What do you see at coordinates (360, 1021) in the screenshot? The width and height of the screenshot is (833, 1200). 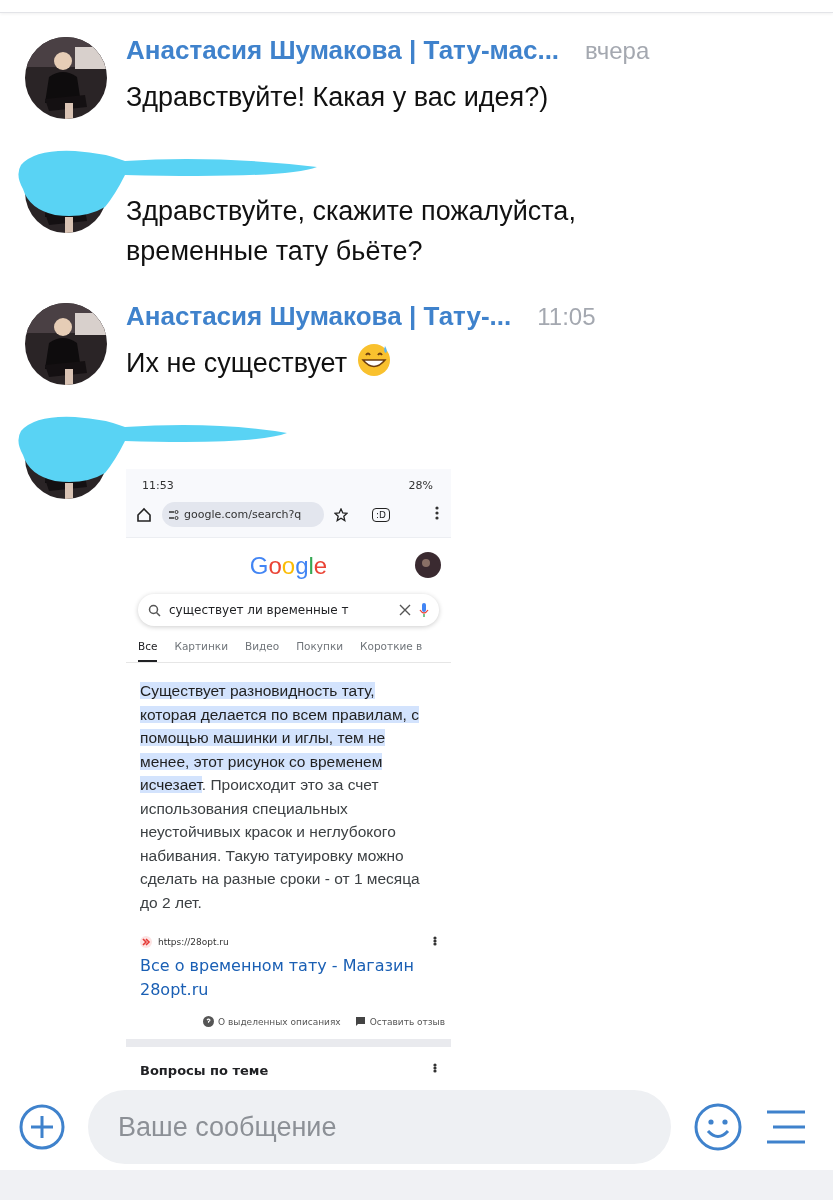 I see `feedback-icon` at bounding box center [360, 1021].